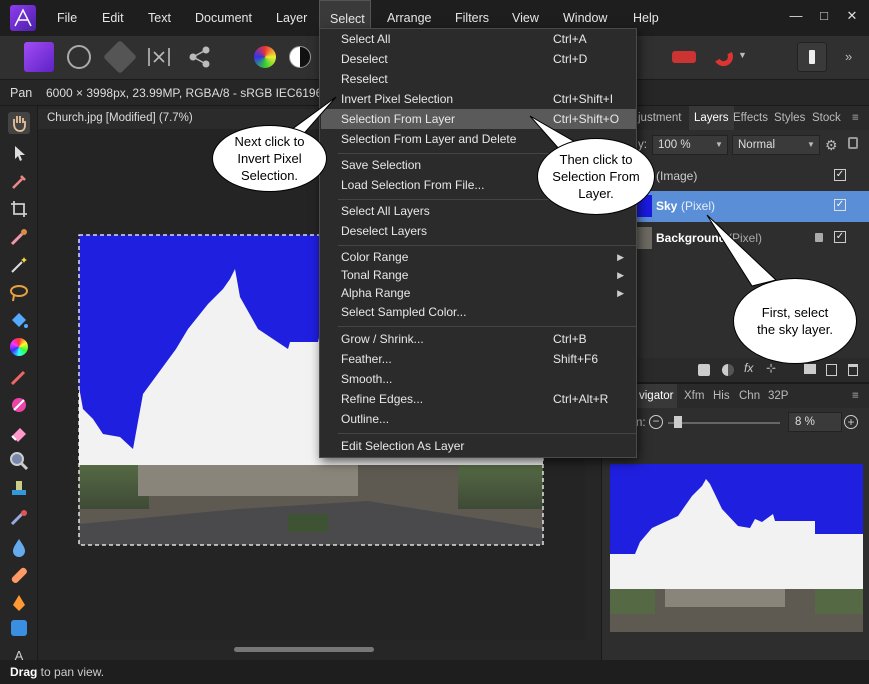 This screenshot has height=684, width=869. I want to click on document-tab-title: Church.jpg [Modified] (7.7%), so click(120, 118).